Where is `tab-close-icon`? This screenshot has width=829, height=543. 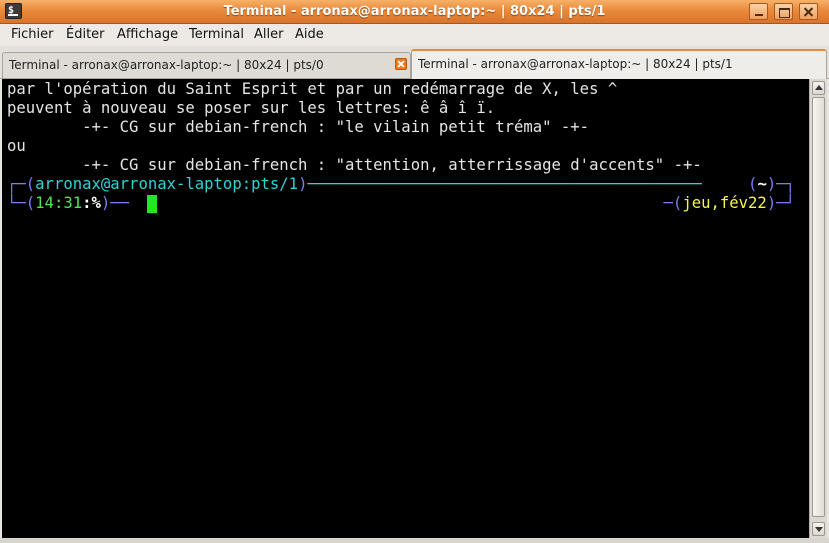
tab-close-icon is located at coordinates (401, 64).